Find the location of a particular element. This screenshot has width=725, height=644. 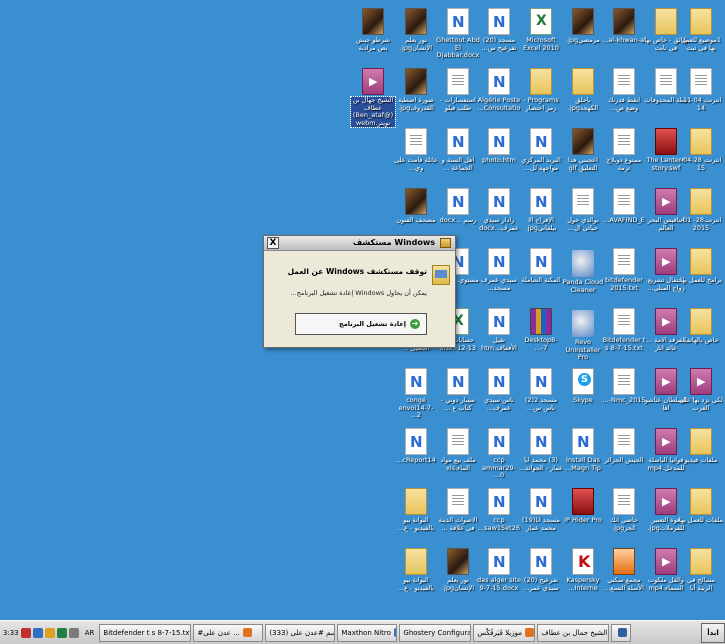

desktop-icon: استفسارات - طلب فيلو is located at coordinates (458, 99).